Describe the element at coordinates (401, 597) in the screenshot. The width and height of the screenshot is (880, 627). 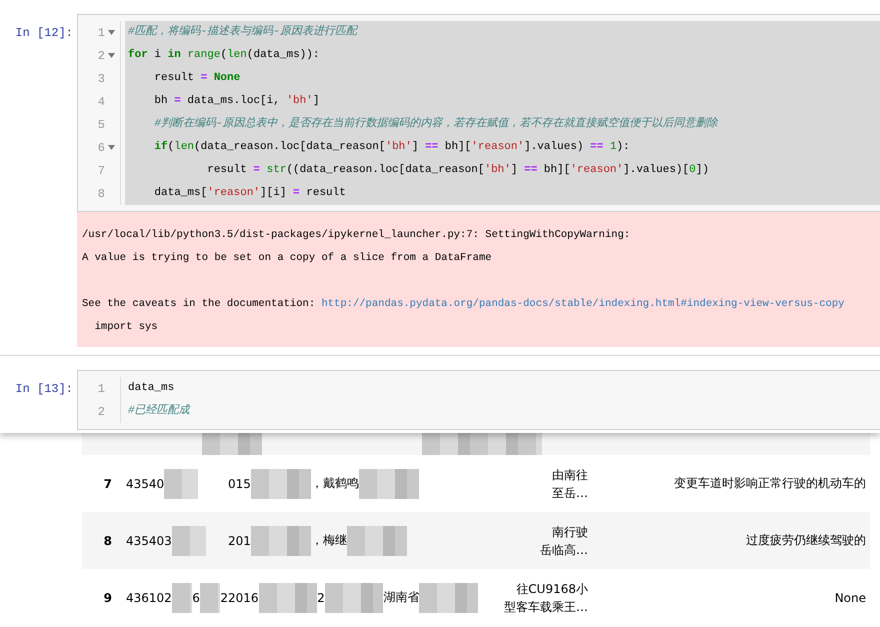
I see `table-cell: 湖南省` at that location.